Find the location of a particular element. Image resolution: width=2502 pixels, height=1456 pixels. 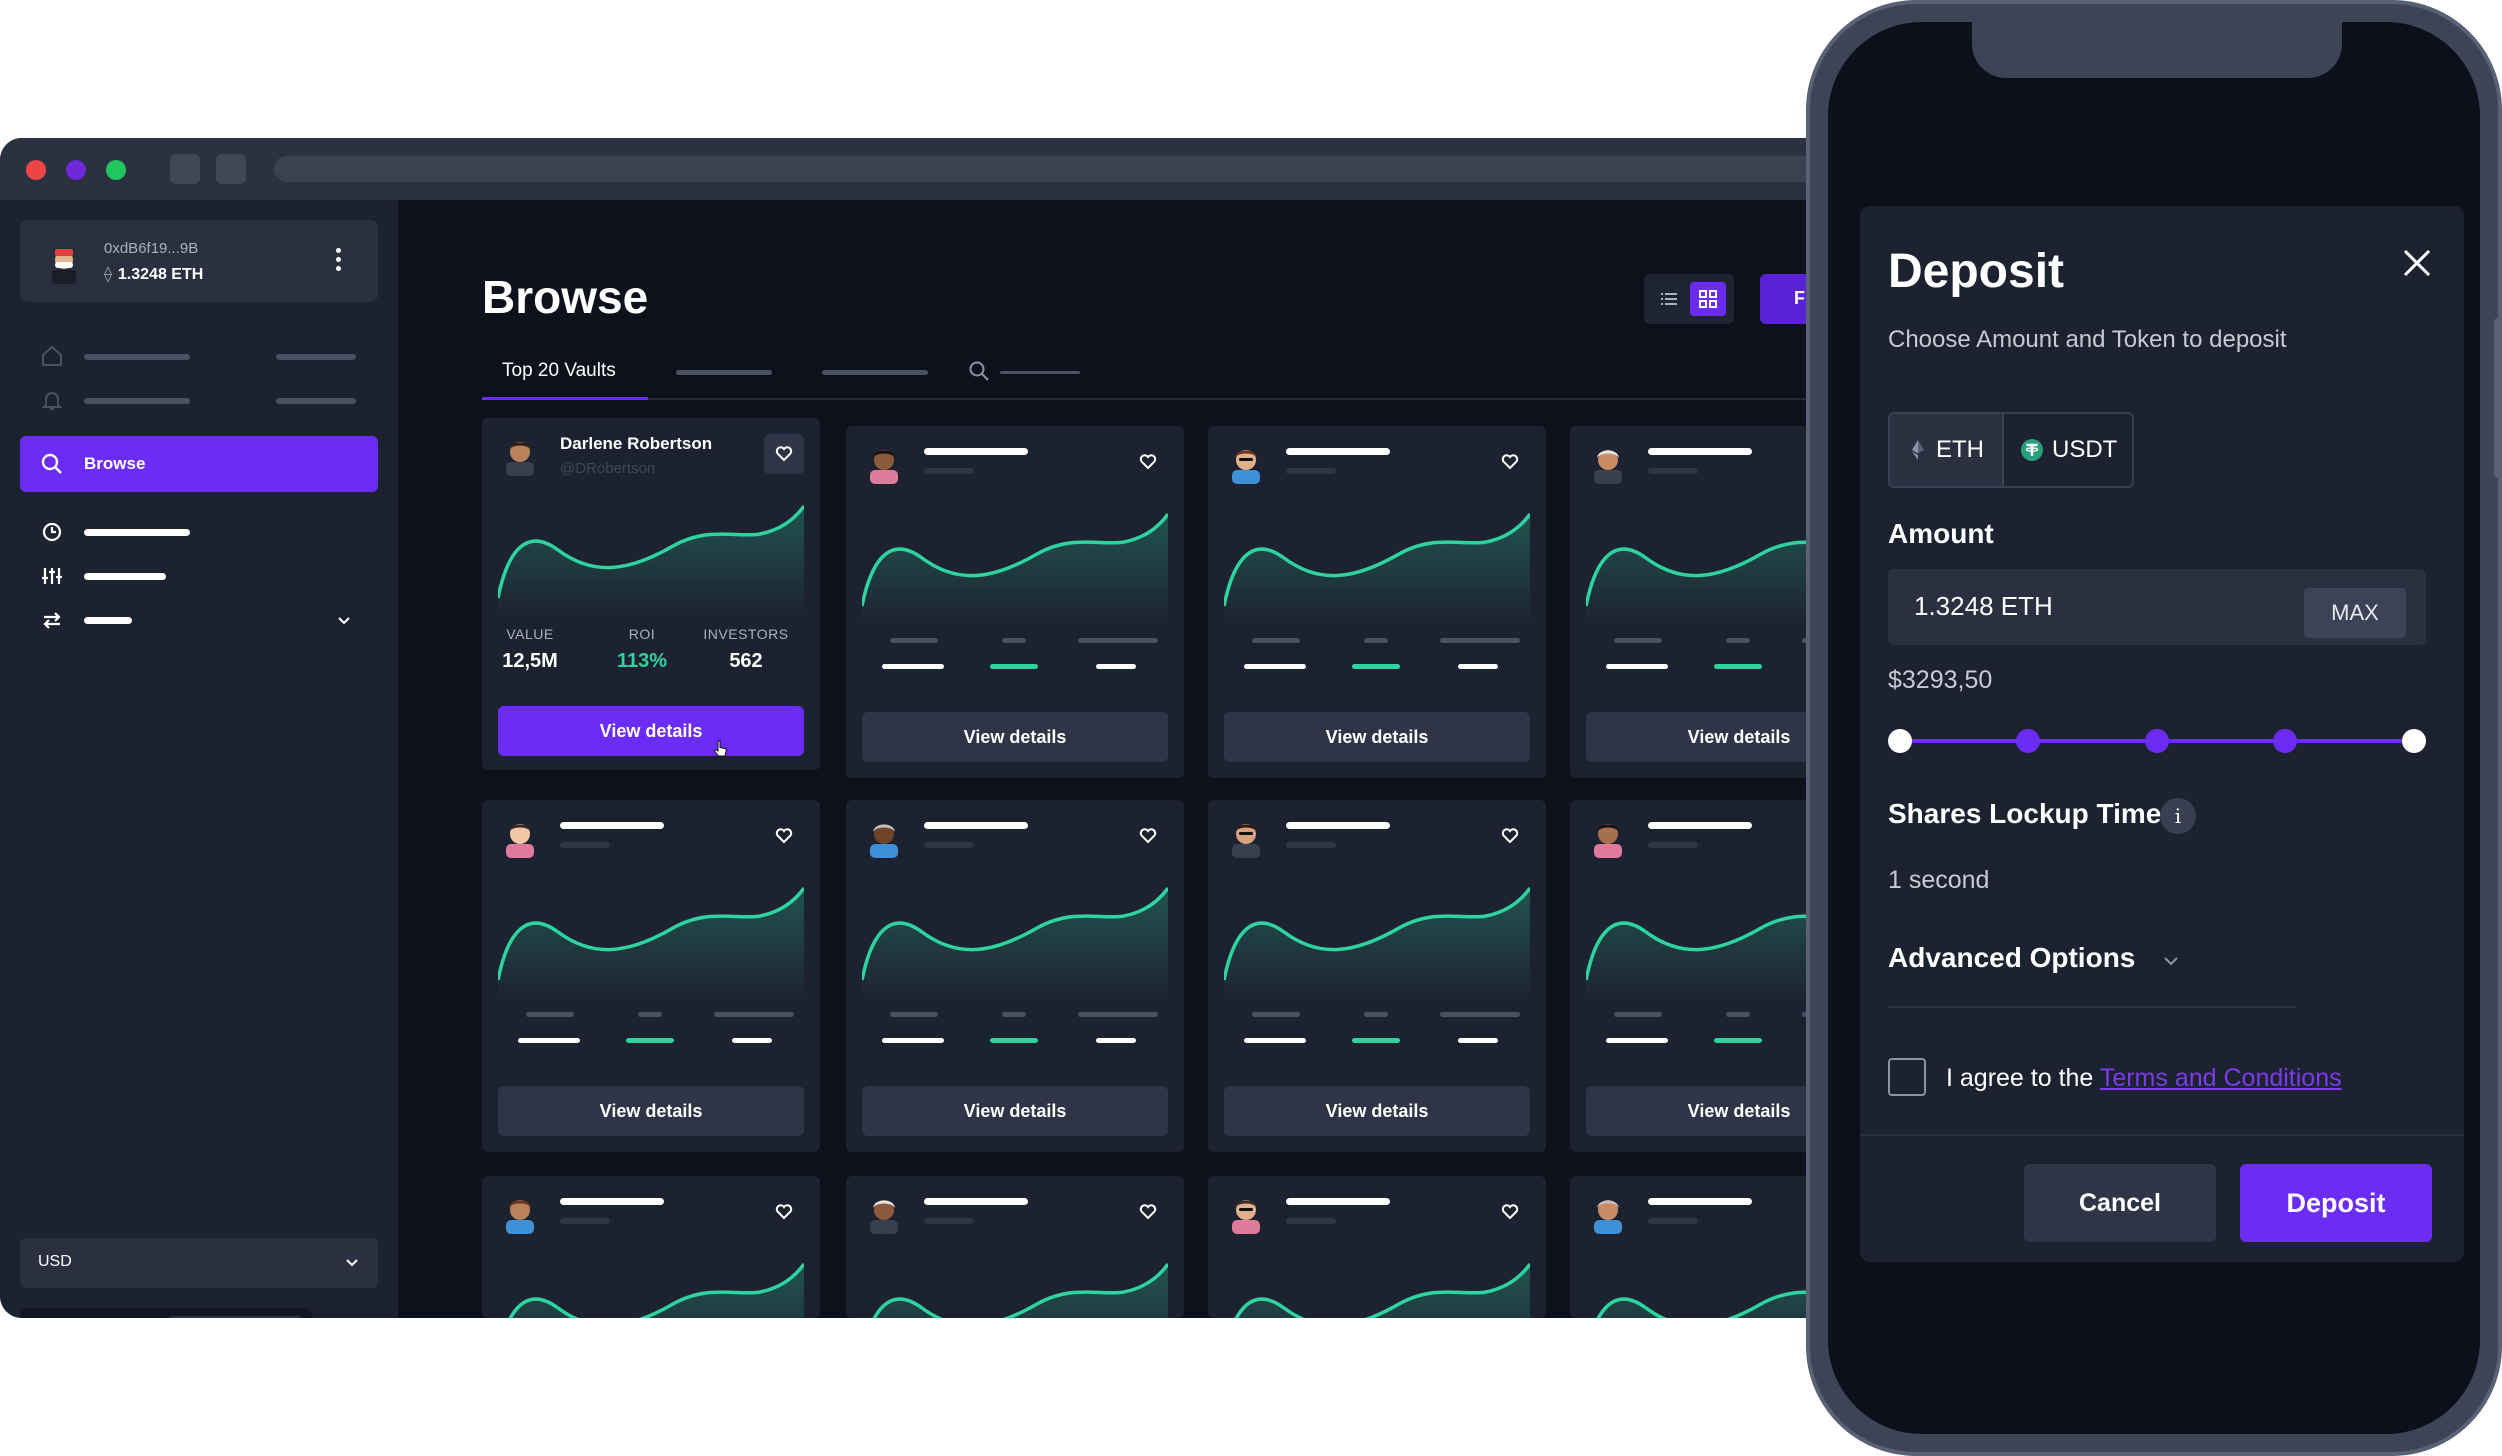

sidebar-item-notifications is located at coordinates (199, 400).